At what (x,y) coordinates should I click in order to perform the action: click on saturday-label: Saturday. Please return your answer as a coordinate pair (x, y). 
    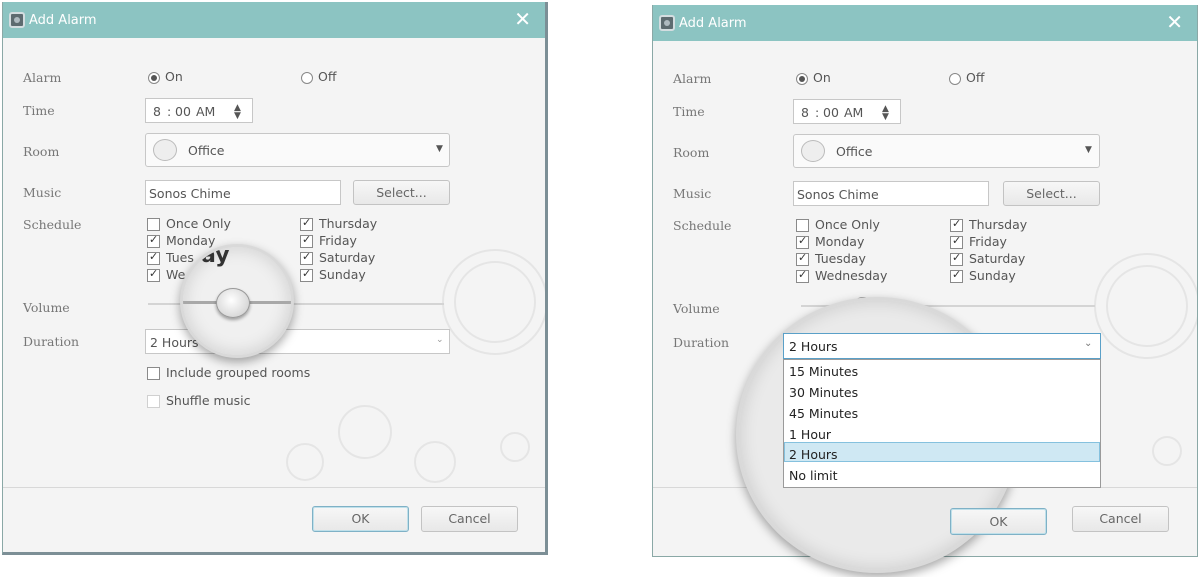
    Looking at the image, I should click on (347, 257).